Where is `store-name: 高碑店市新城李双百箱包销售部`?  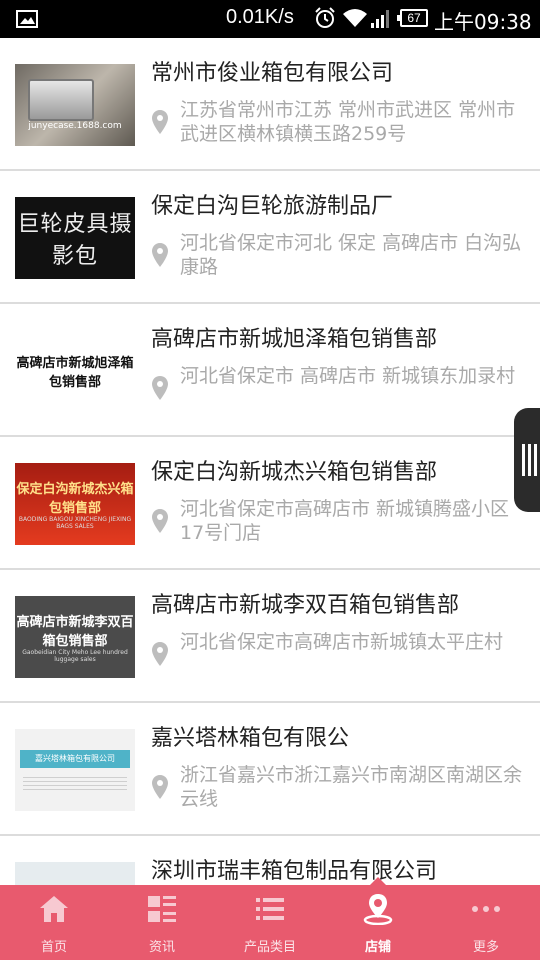
store-name: 高碑店市新城李双百箱包销售部 is located at coordinates (305, 605).